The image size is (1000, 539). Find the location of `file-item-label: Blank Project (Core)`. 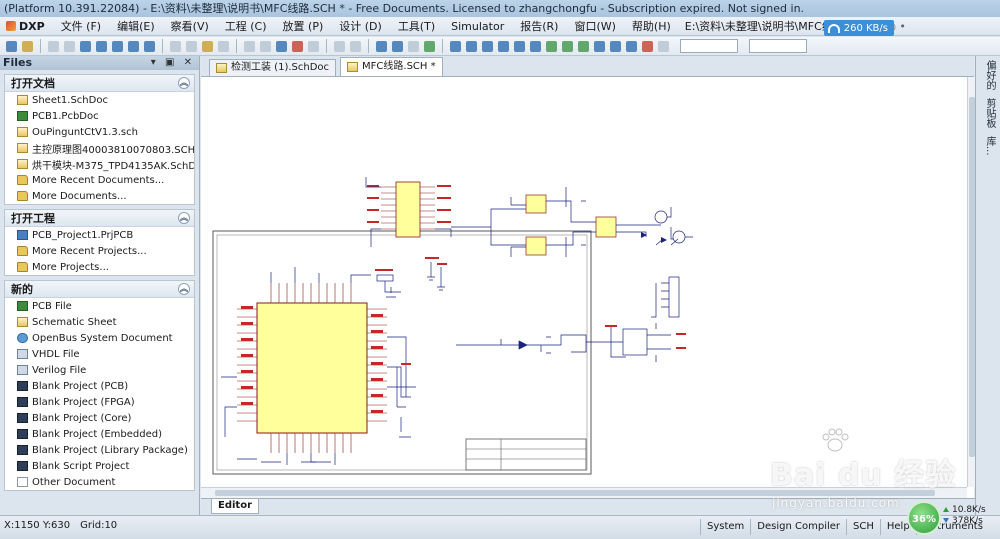

file-item-label: Blank Project (Core) is located at coordinates (82, 418).